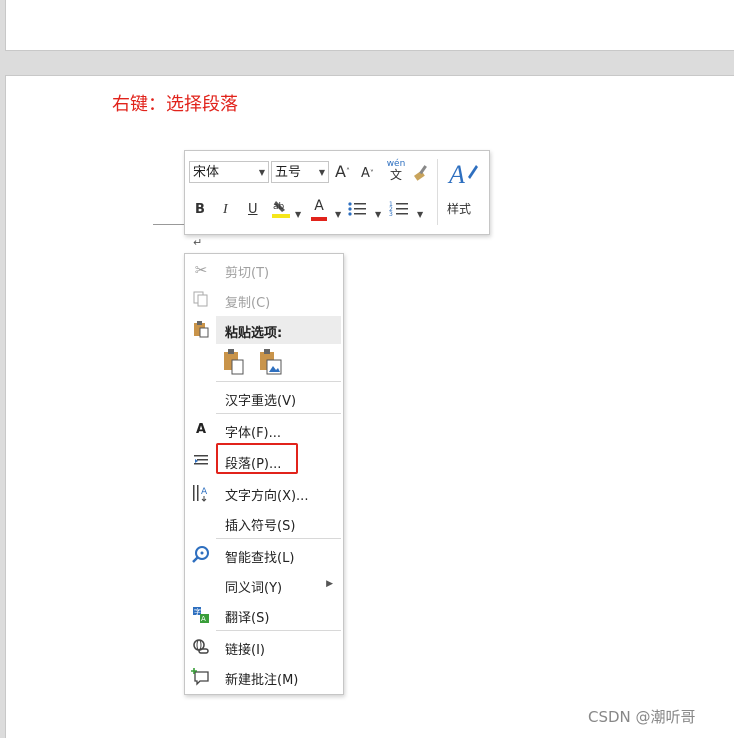 The width and height of the screenshot is (734, 738). What do you see at coordinates (247, 618) in the screenshot?
I see `menu-item-label: 翻译(S)` at bounding box center [247, 618].